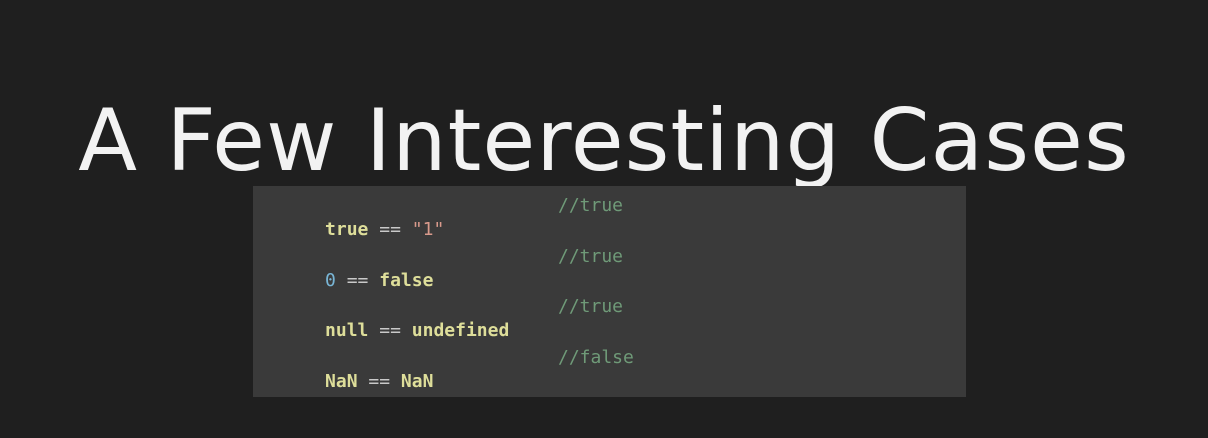 This screenshot has height=438, width=1208. What do you see at coordinates (596, 357) in the screenshot?
I see `code-comment: //false` at bounding box center [596, 357].